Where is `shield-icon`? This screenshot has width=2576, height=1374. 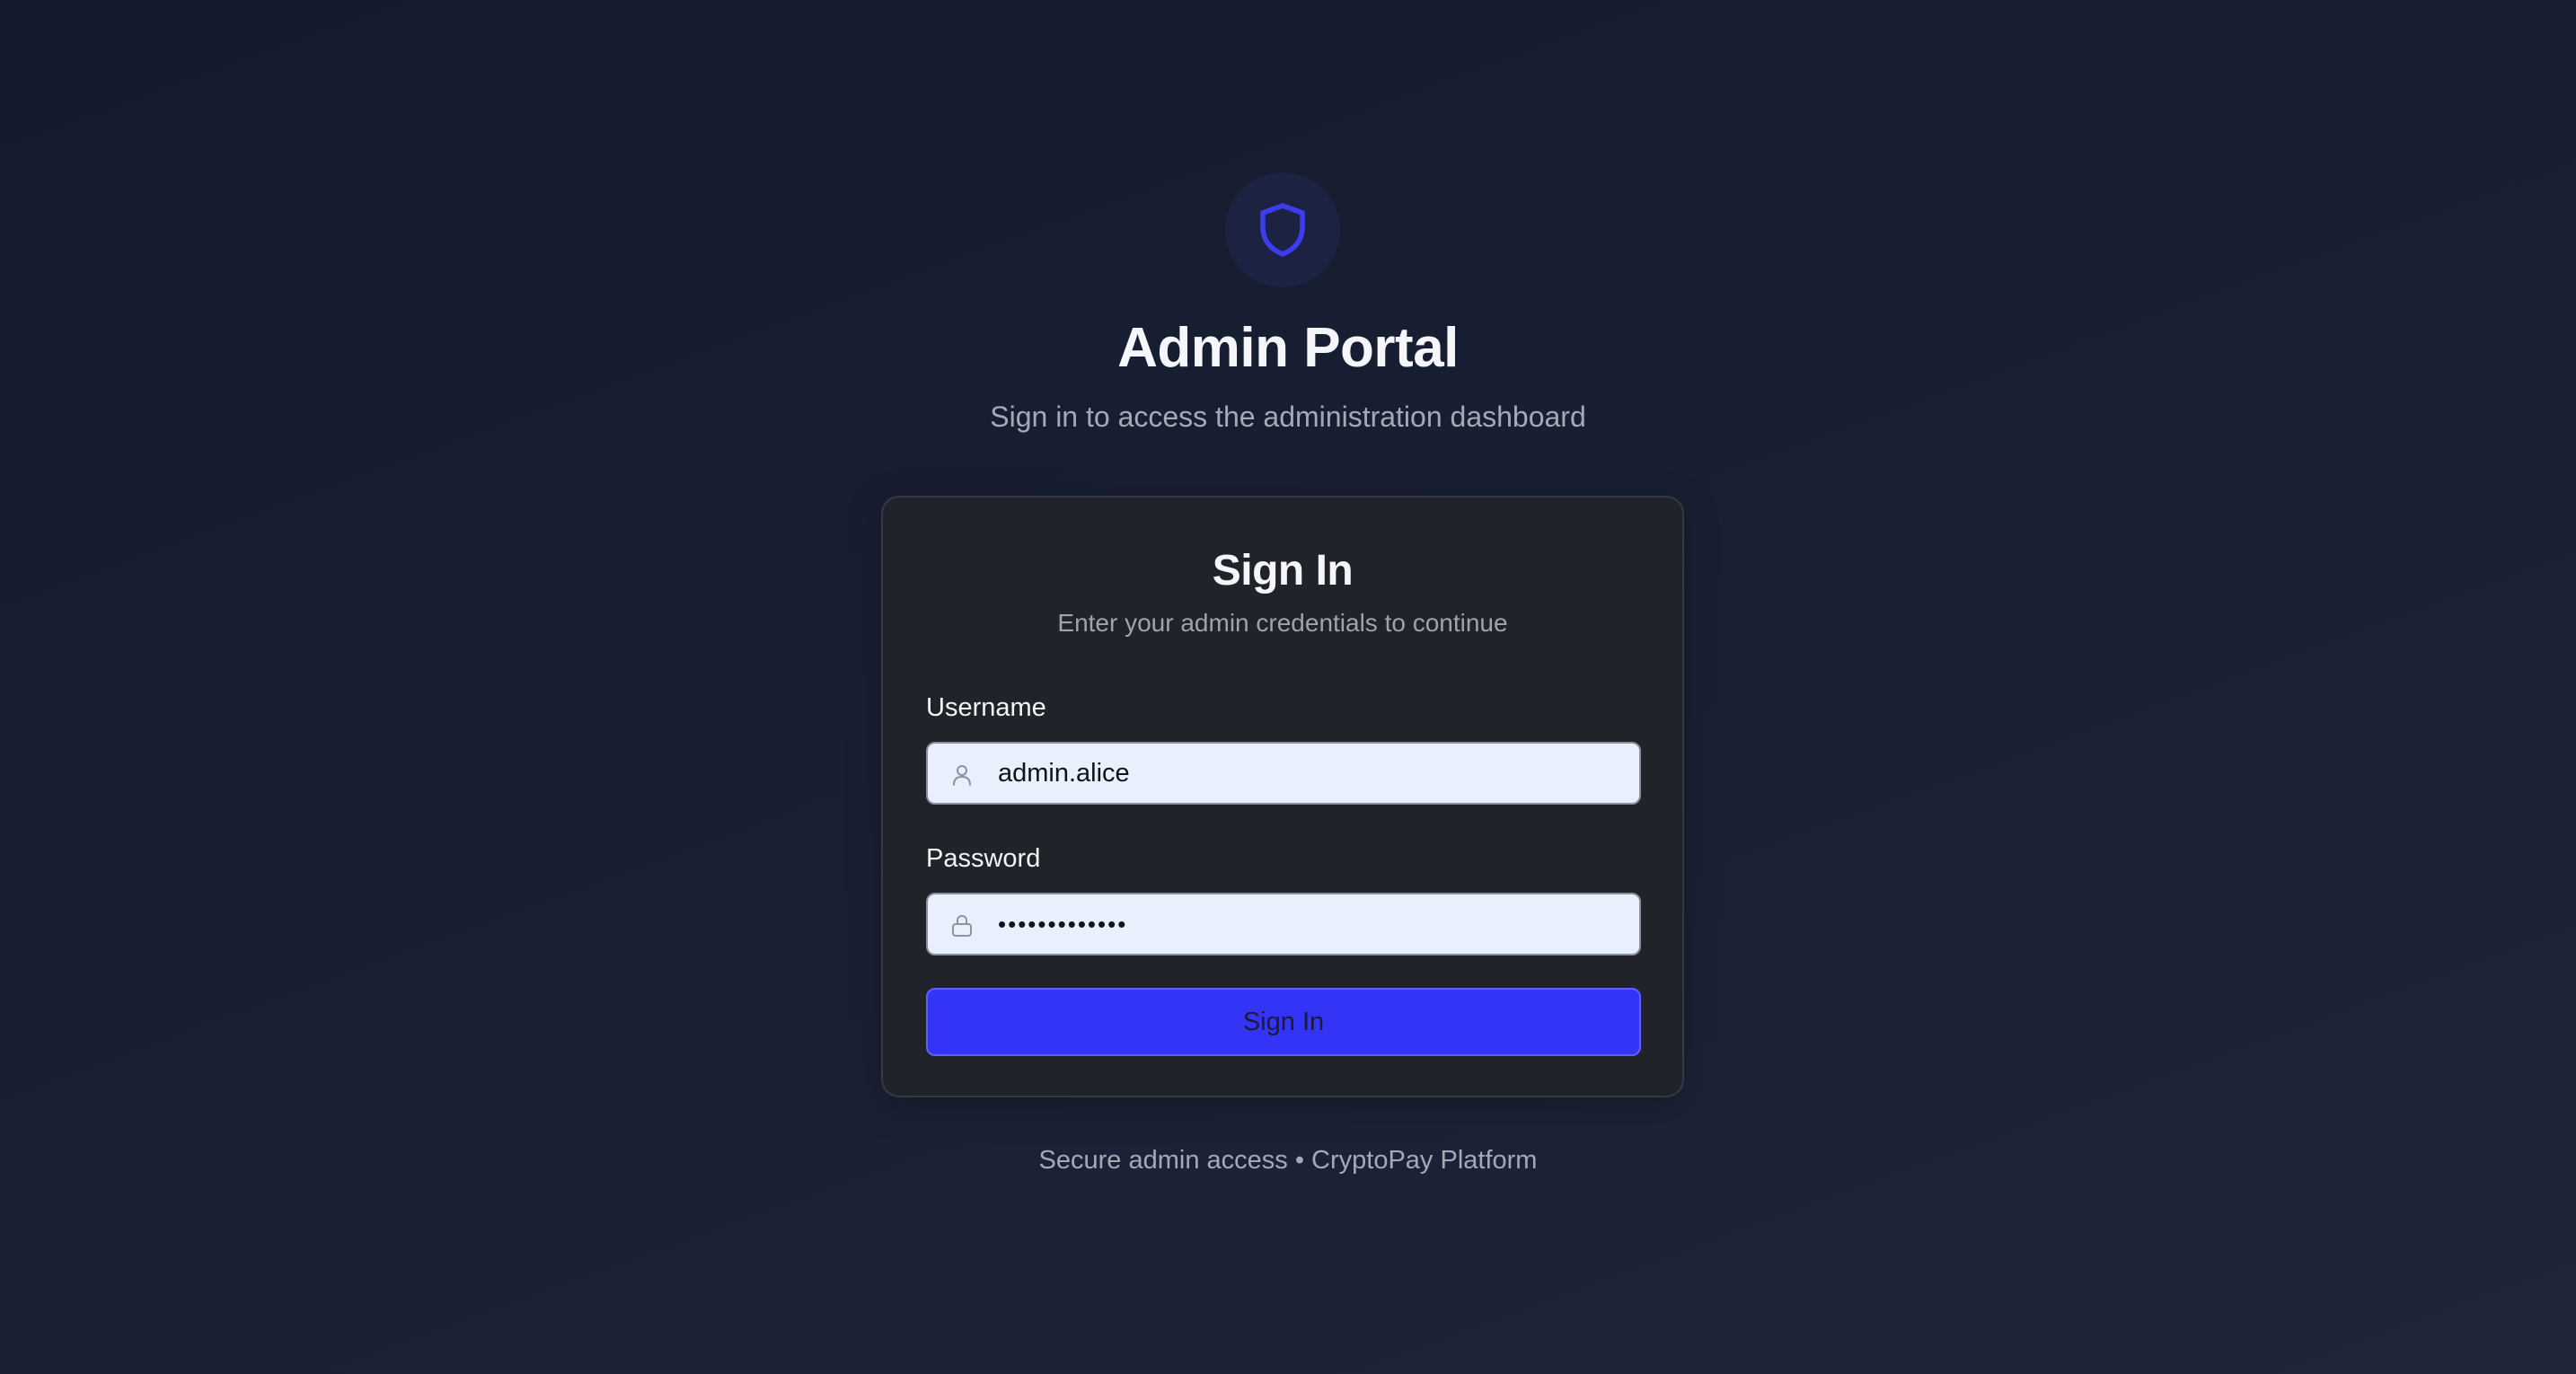 shield-icon is located at coordinates (1282, 230).